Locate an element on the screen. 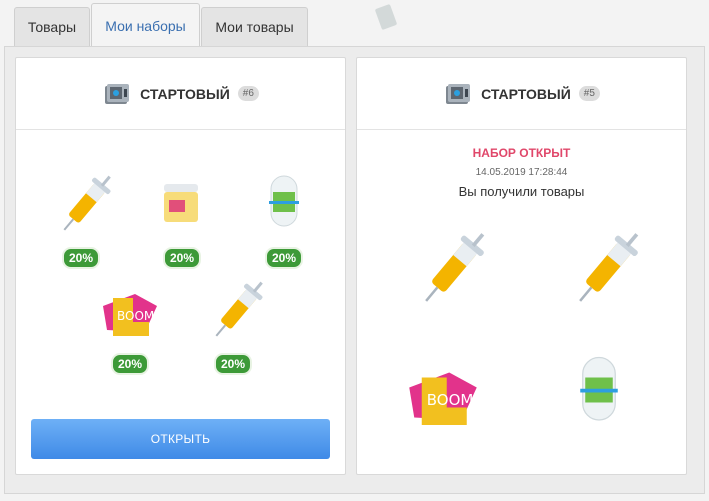 Image resolution: width=709 pixels, height=501 pixels. jar-icon is located at coordinates (181, 203).